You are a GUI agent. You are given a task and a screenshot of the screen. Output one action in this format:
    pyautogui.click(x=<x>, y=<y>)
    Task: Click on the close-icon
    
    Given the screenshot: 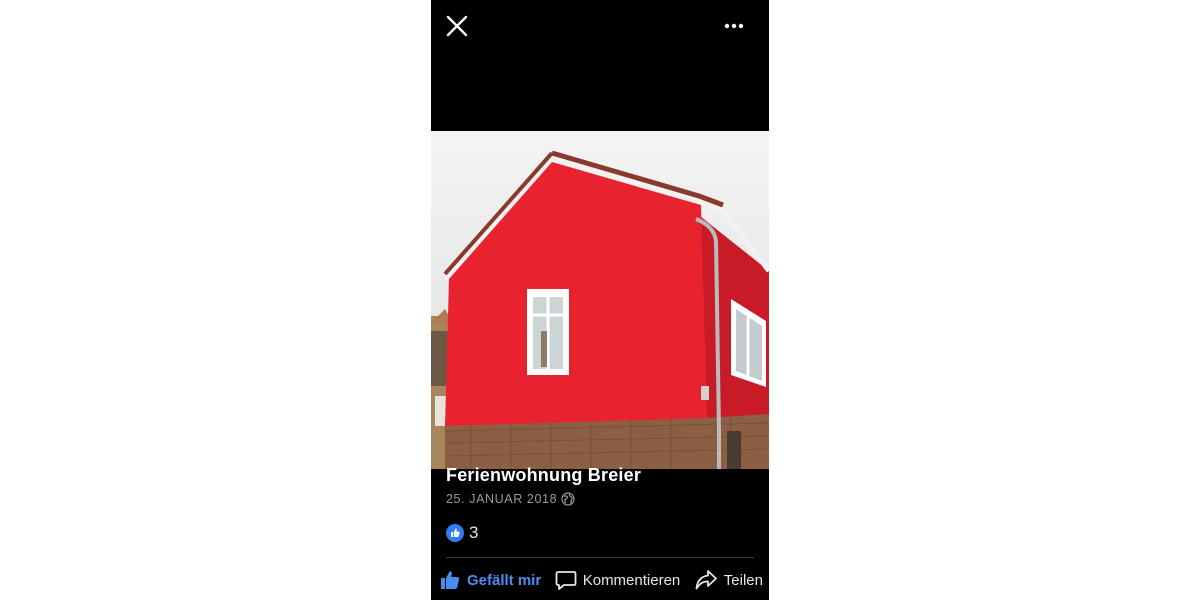 What is the action you would take?
    pyautogui.click(x=457, y=26)
    